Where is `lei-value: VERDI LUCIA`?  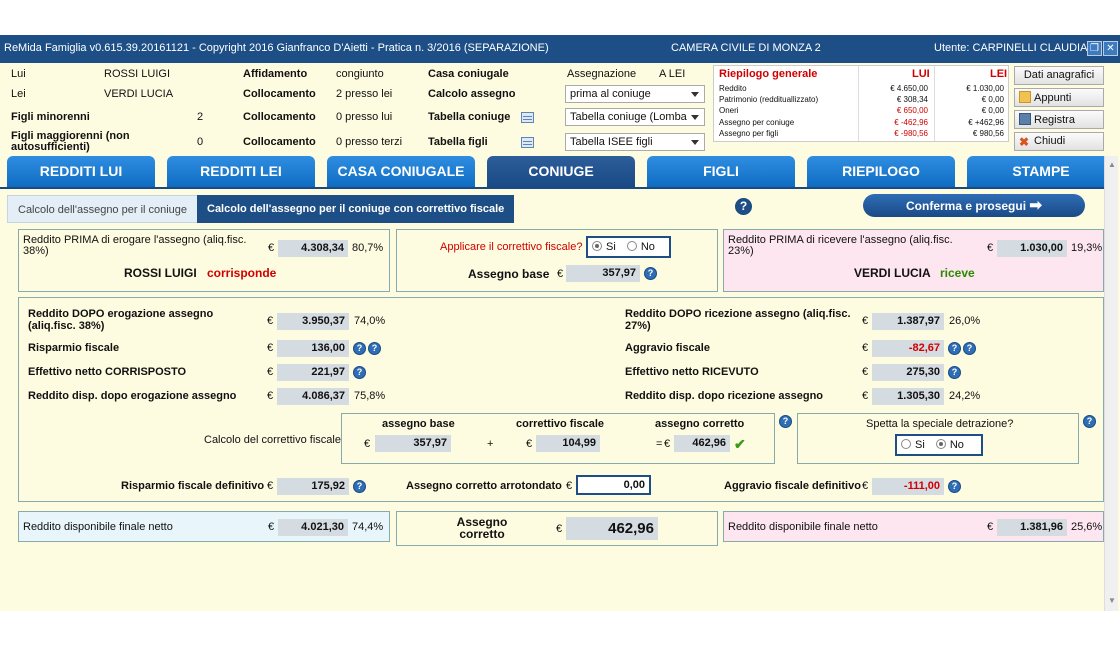
lei-value: VERDI LUCIA is located at coordinates (139, 94).